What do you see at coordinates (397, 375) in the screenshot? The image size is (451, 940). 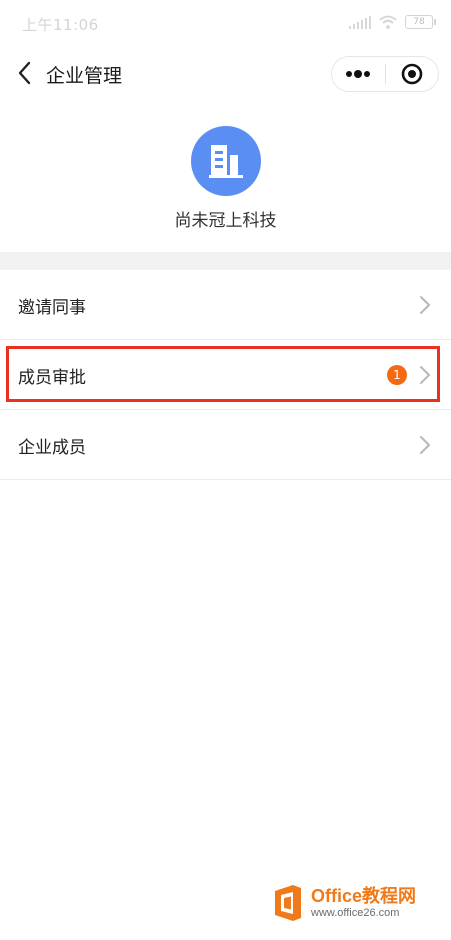 I see `notification-badge: 1` at bounding box center [397, 375].